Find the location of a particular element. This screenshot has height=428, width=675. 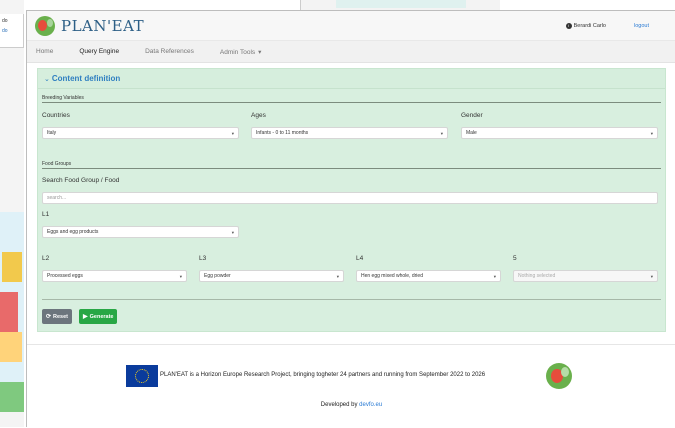

background-illustration is located at coordinates (12, 312).